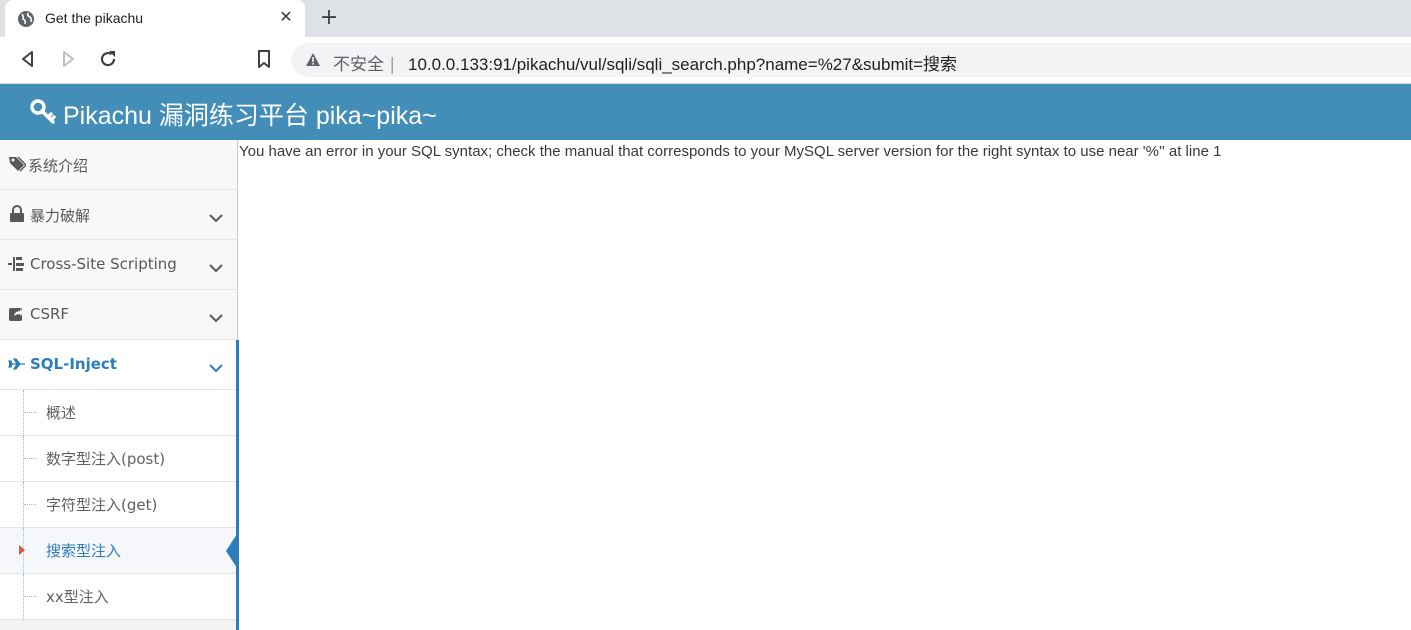 The height and width of the screenshot is (630, 1411). Describe the element at coordinates (18, 164) in the screenshot. I see `tags-icon` at that location.